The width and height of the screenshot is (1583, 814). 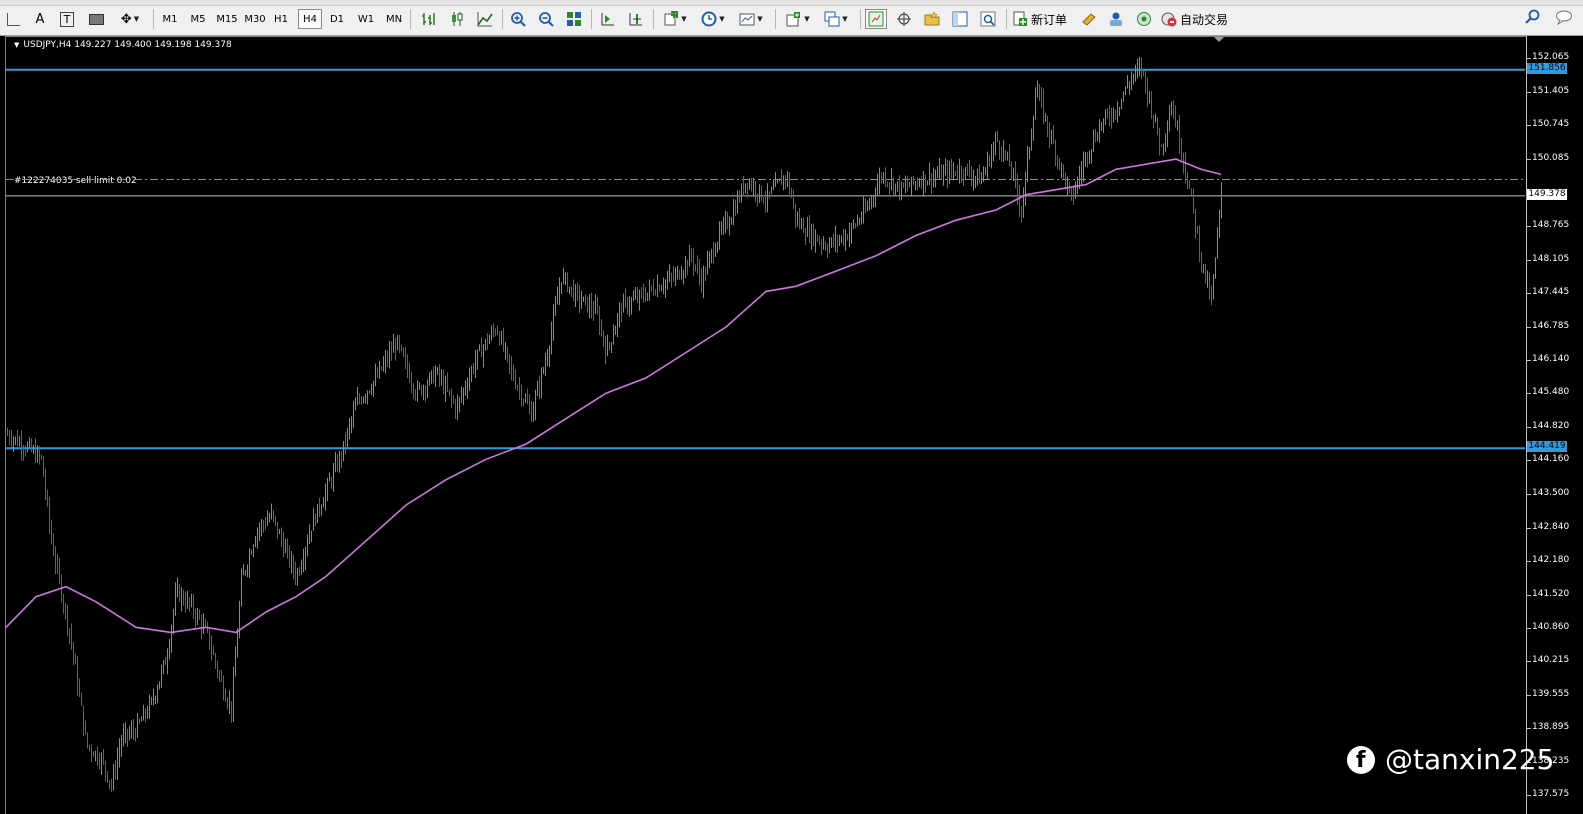 What do you see at coordinates (1551, 459) in the screenshot?
I see `axis-tick-label: 144.160` at bounding box center [1551, 459].